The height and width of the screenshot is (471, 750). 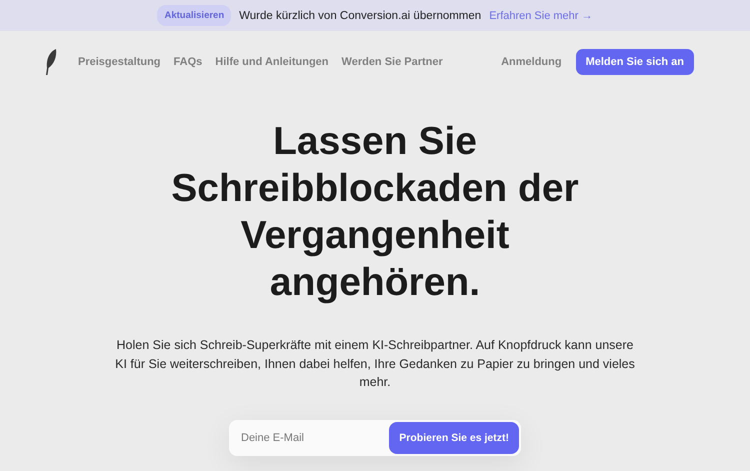 I want to click on nav-link: Hilfe und Anleitungen, so click(x=272, y=62).